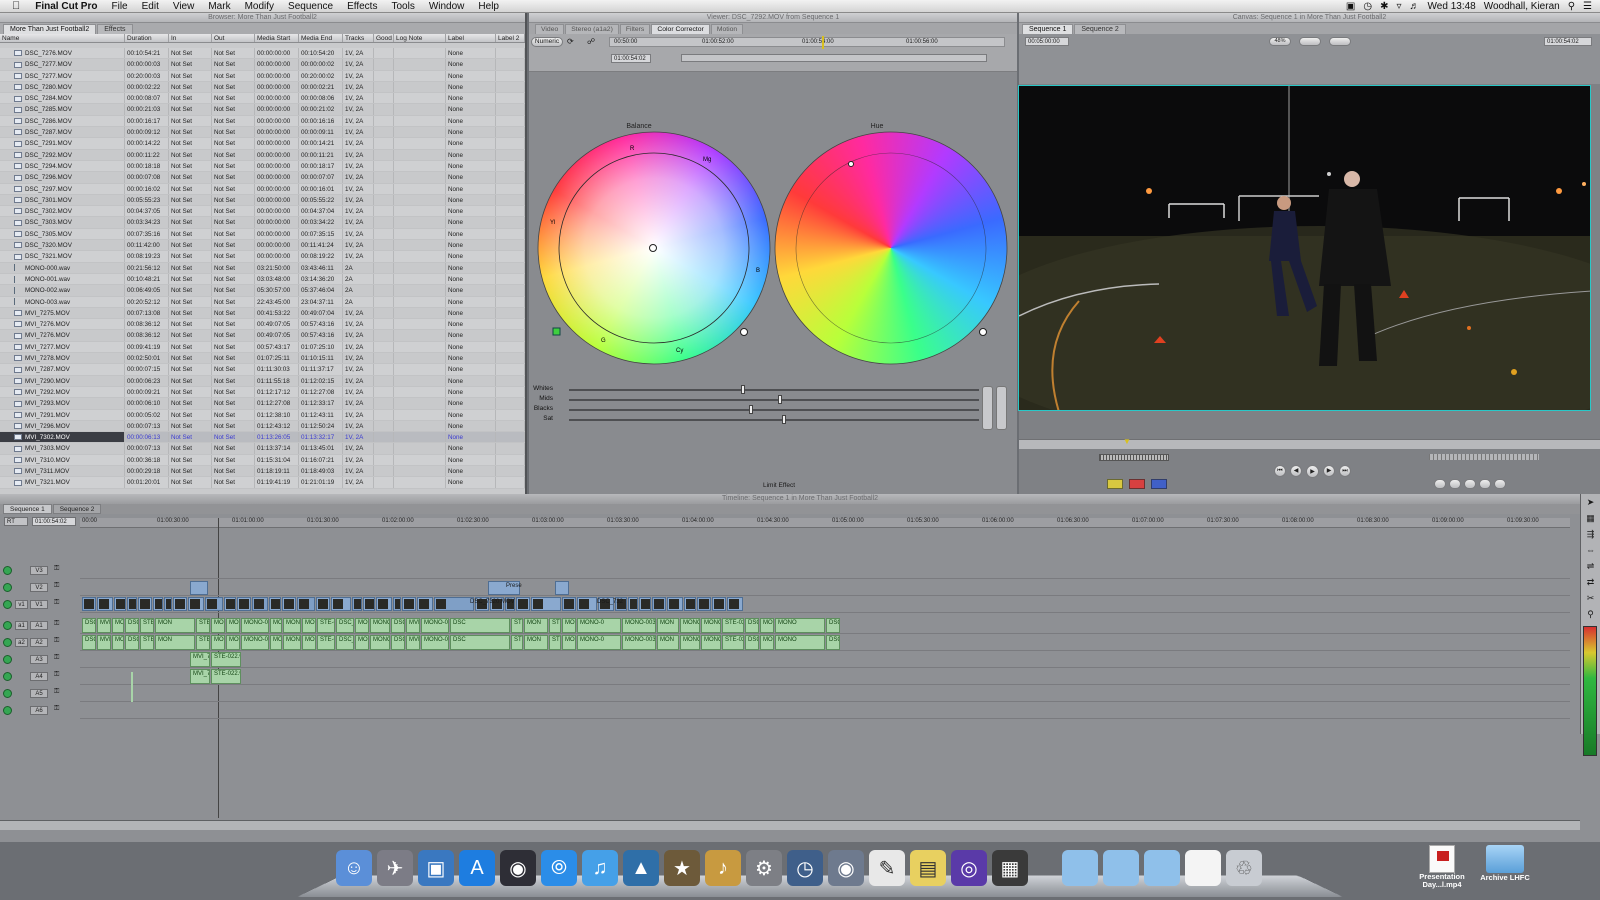 Image resolution: width=1600 pixels, height=900 pixels. What do you see at coordinates (887, 868) in the screenshot?
I see `textedit-icon: ✎` at bounding box center [887, 868].